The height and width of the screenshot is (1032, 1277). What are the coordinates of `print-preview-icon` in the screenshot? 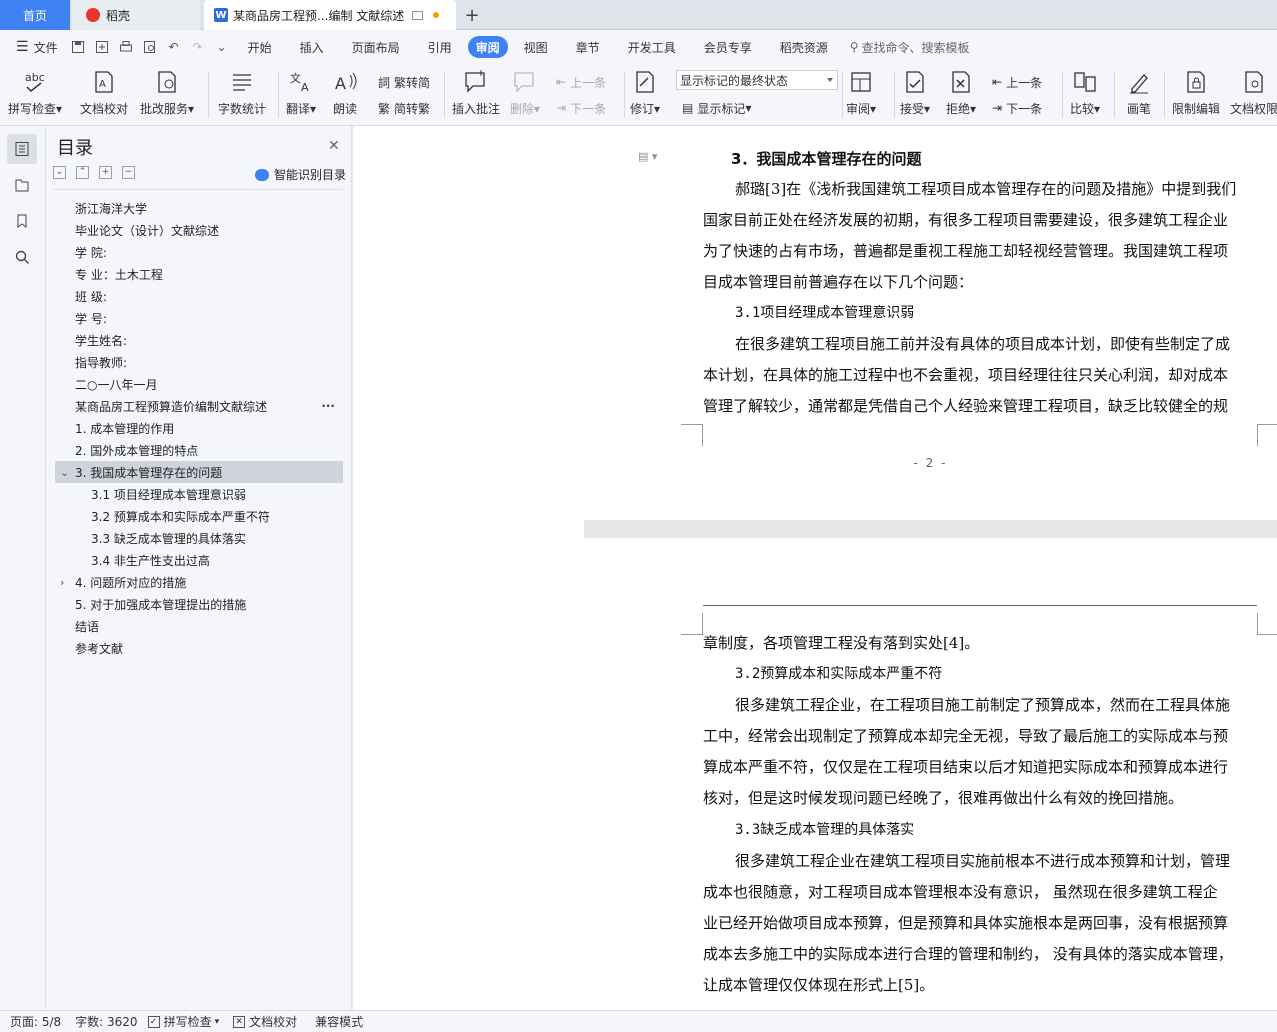 It's located at (150, 47).